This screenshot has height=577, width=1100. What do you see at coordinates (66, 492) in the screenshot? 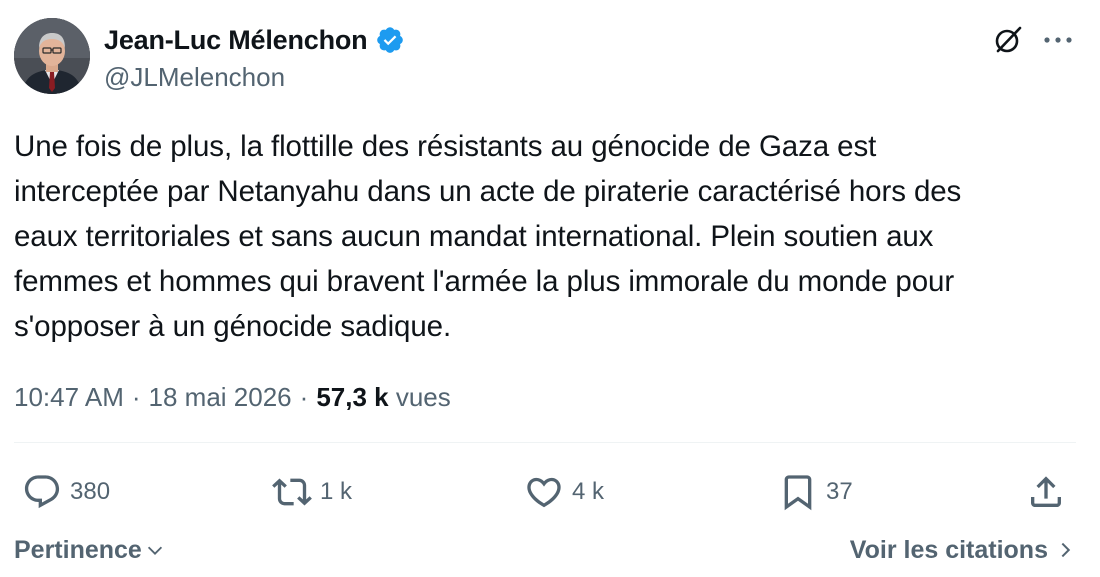
I see `reply-button: 380` at bounding box center [66, 492].